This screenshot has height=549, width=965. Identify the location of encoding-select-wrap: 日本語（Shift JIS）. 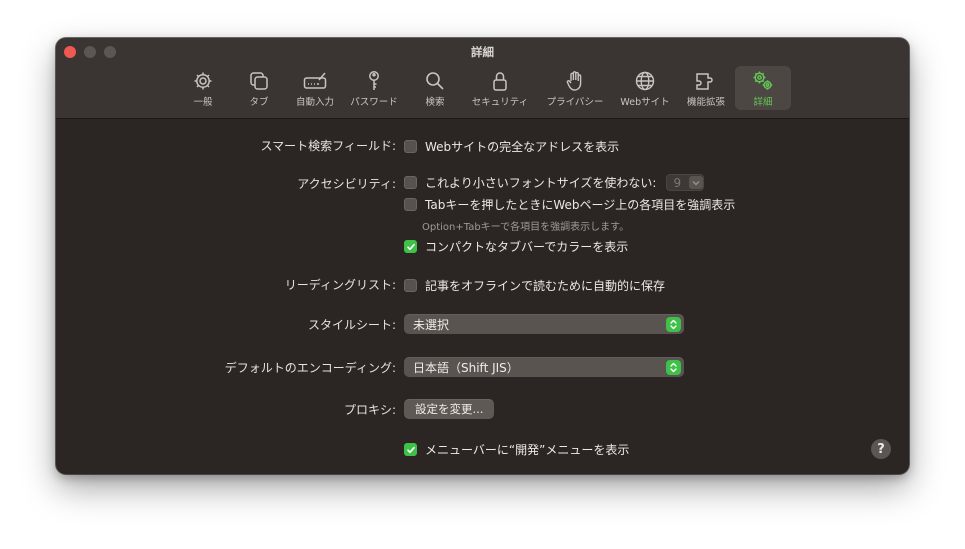
(544, 367).